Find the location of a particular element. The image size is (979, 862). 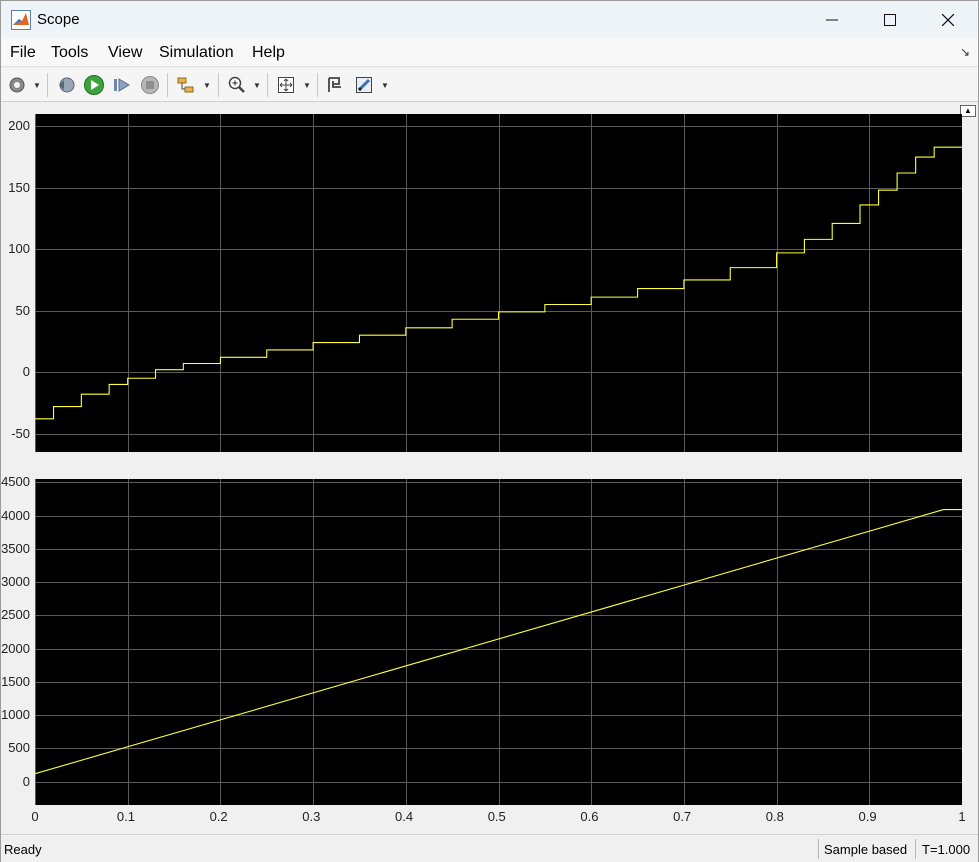

style-icon is located at coordinates (364, 85).